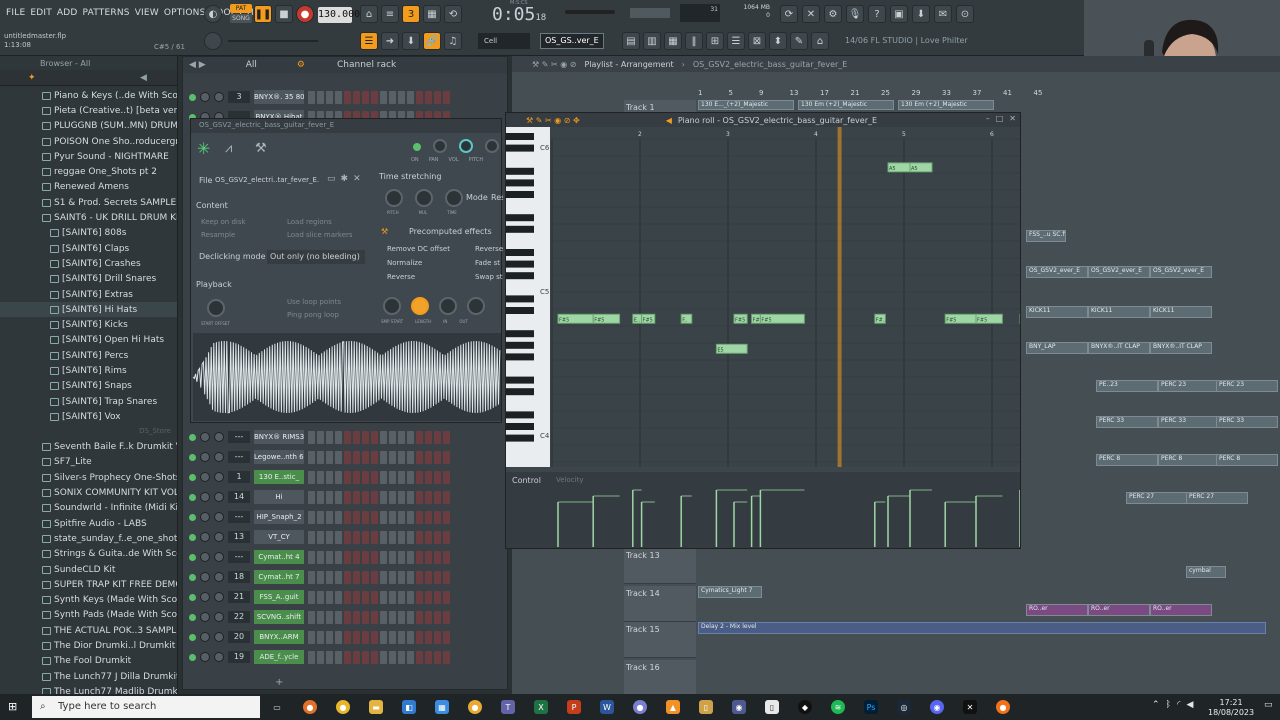 The height and width of the screenshot is (720, 1280). Describe the element at coordinates (404, 263) in the screenshot. I see `normalize-toggle: Normalize` at that location.